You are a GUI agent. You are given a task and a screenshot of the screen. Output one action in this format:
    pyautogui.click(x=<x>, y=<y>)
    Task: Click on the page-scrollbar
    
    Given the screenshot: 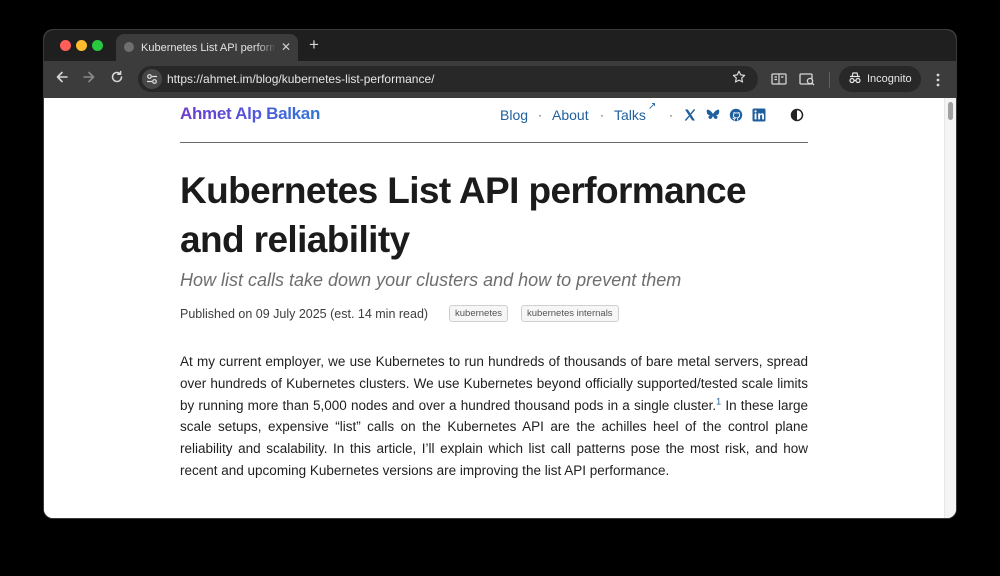 What is the action you would take?
    pyautogui.click(x=950, y=308)
    